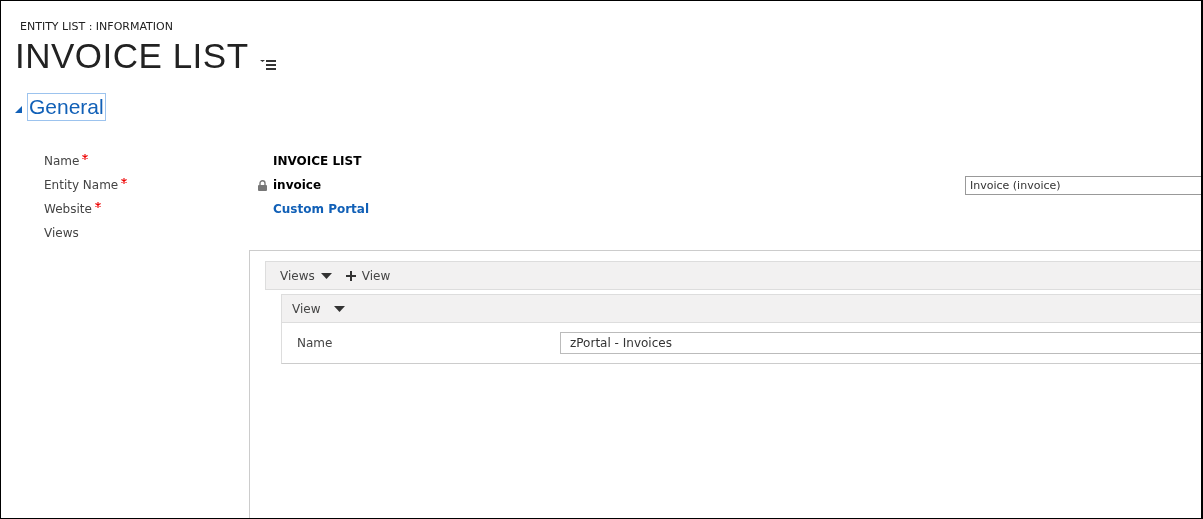  Describe the element at coordinates (317, 161) in the screenshot. I see `field-value: INVOICE LIST` at that location.